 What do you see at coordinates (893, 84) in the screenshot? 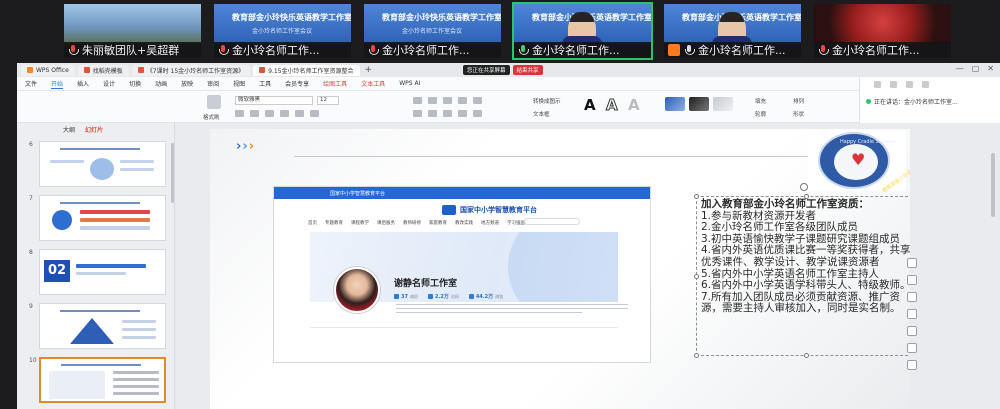
I see `members-icon` at bounding box center [893, 84].